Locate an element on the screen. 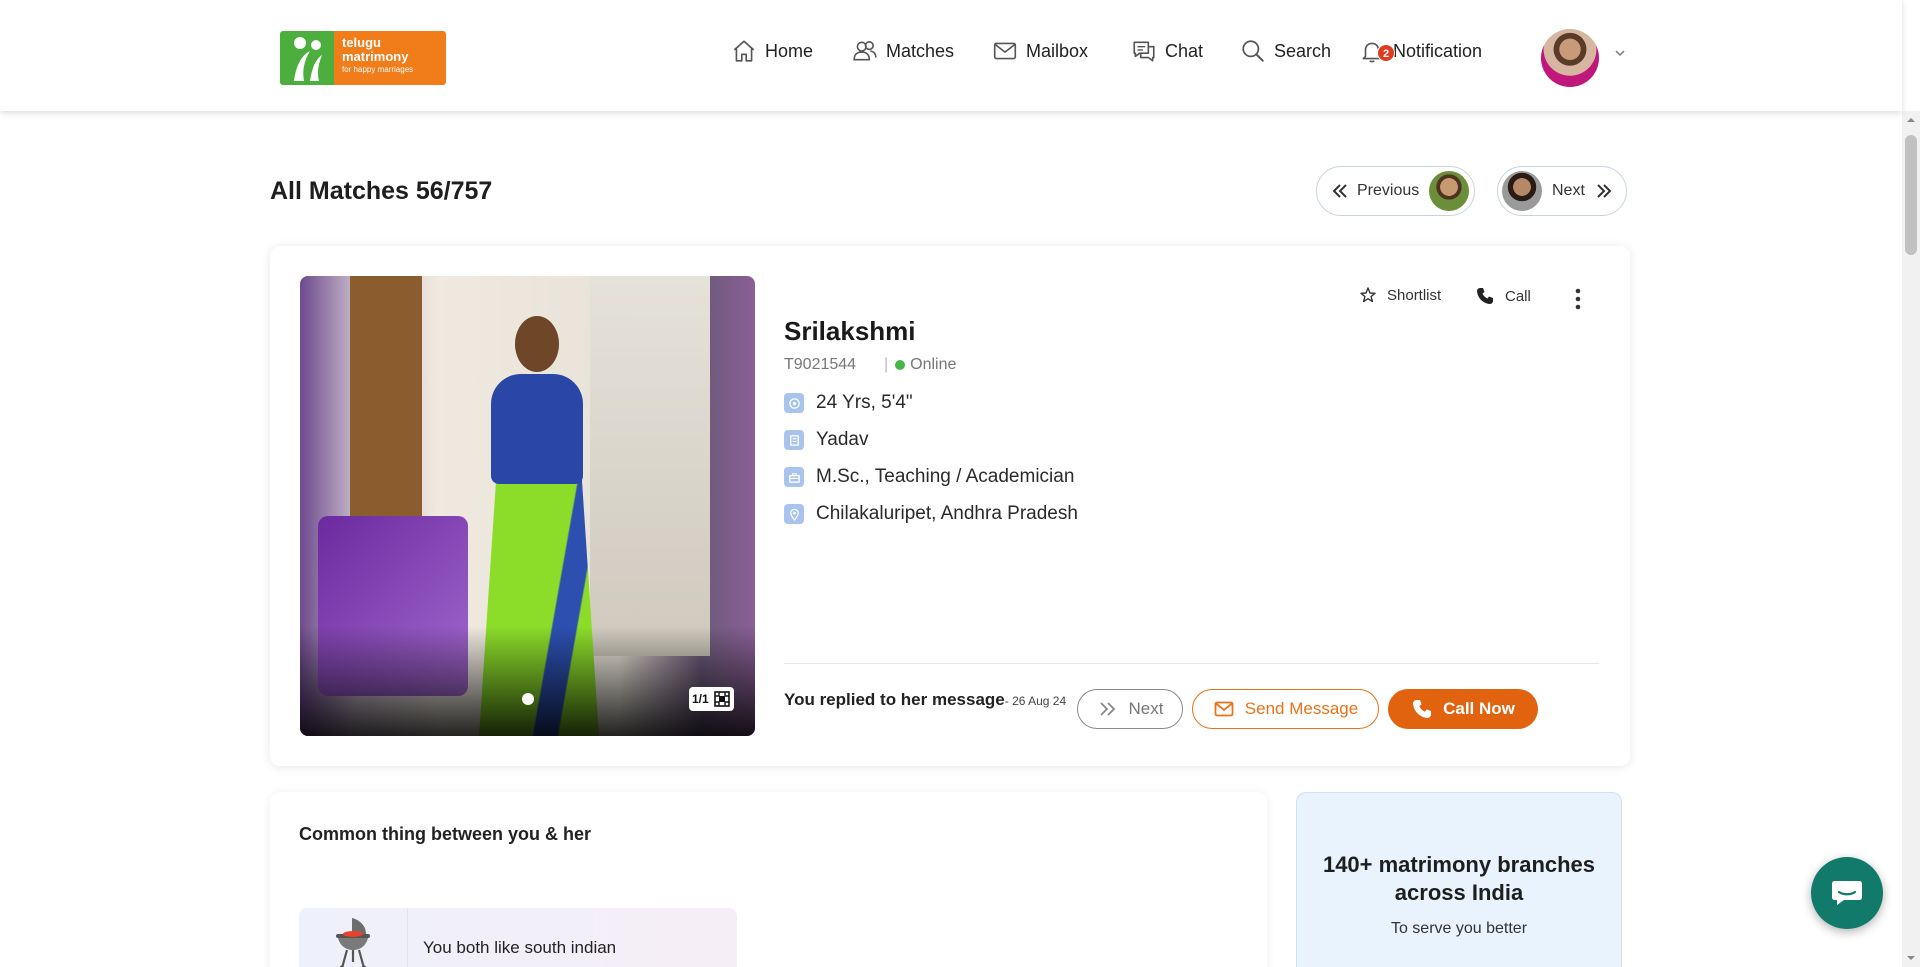  send-message-button: Send Message is located at coordinates (1285, 709).